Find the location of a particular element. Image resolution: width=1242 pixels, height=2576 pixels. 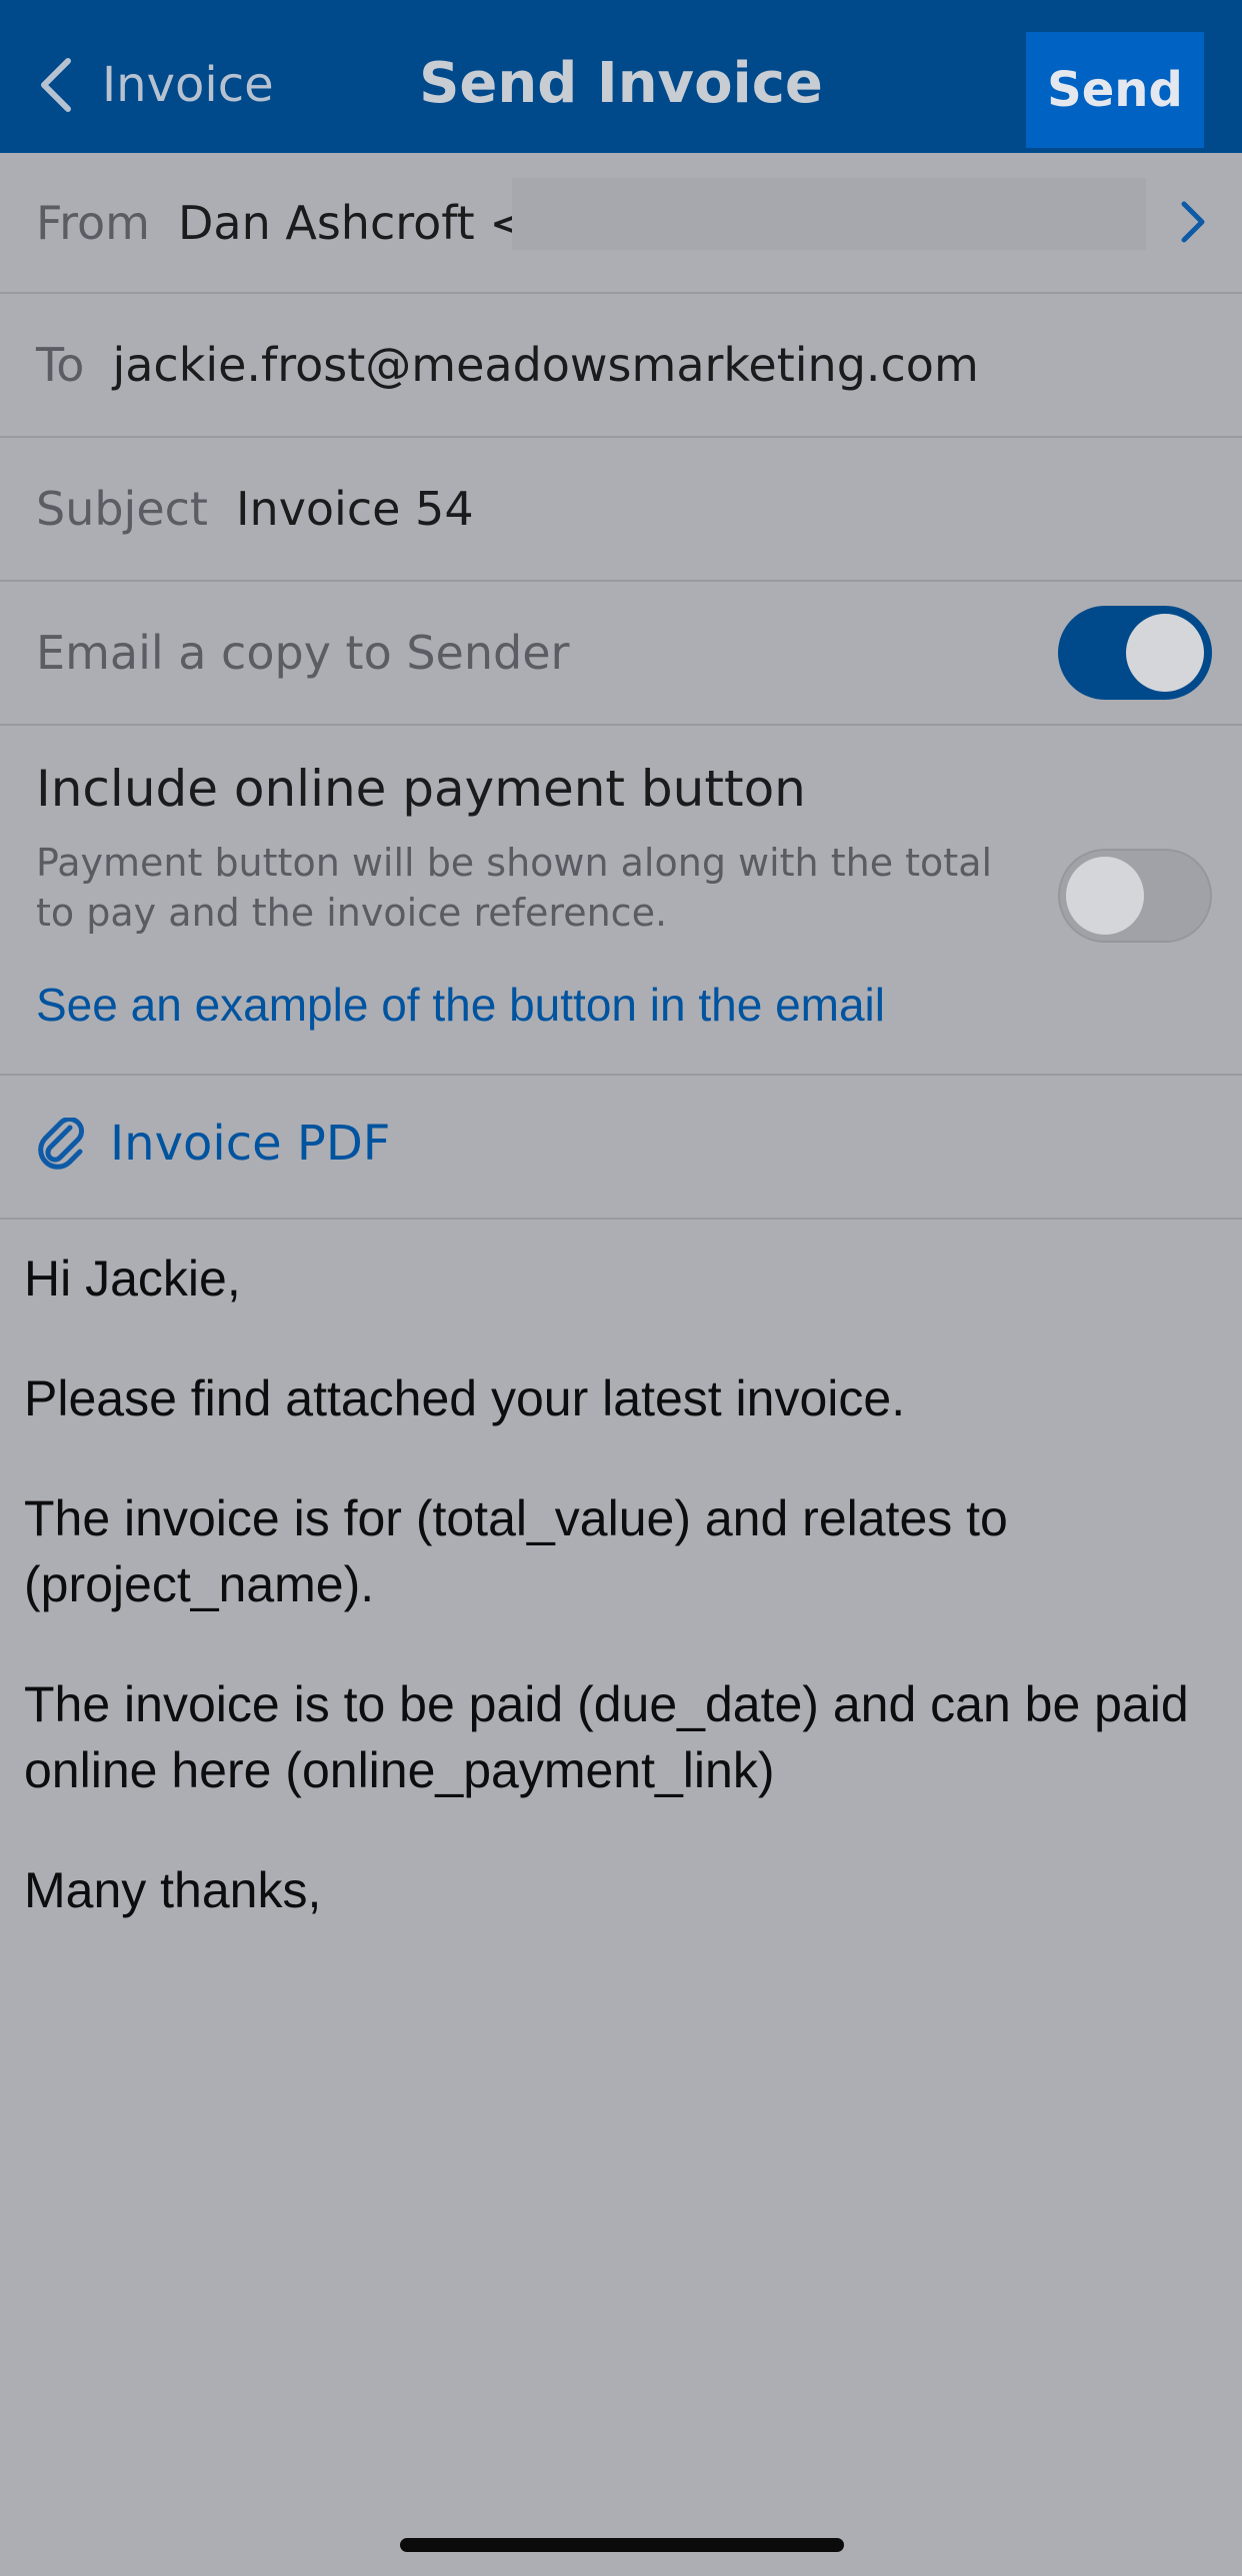

subject-row: Subject Invoice 54 is located at coordinates (621, 510).